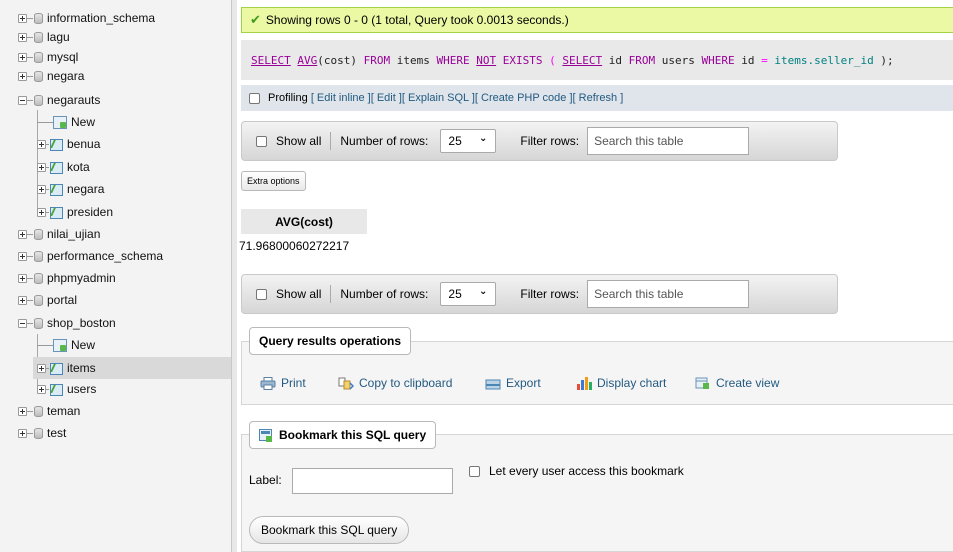  I want to click on profiling-label: Profiling, so click(288, 98).